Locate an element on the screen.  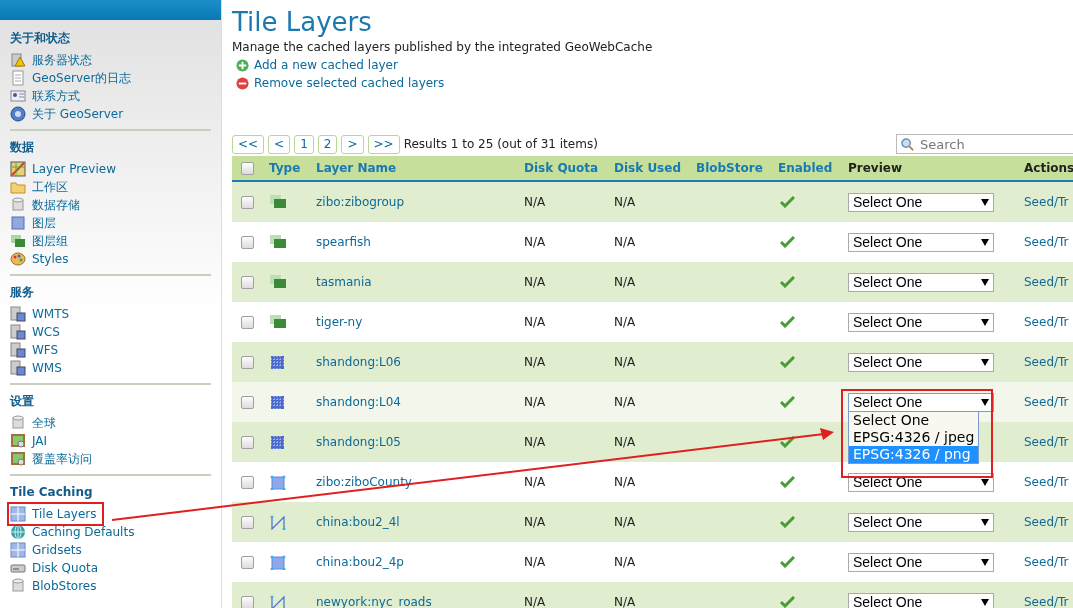
map-preview-icon is located at coordinates (18, 169).